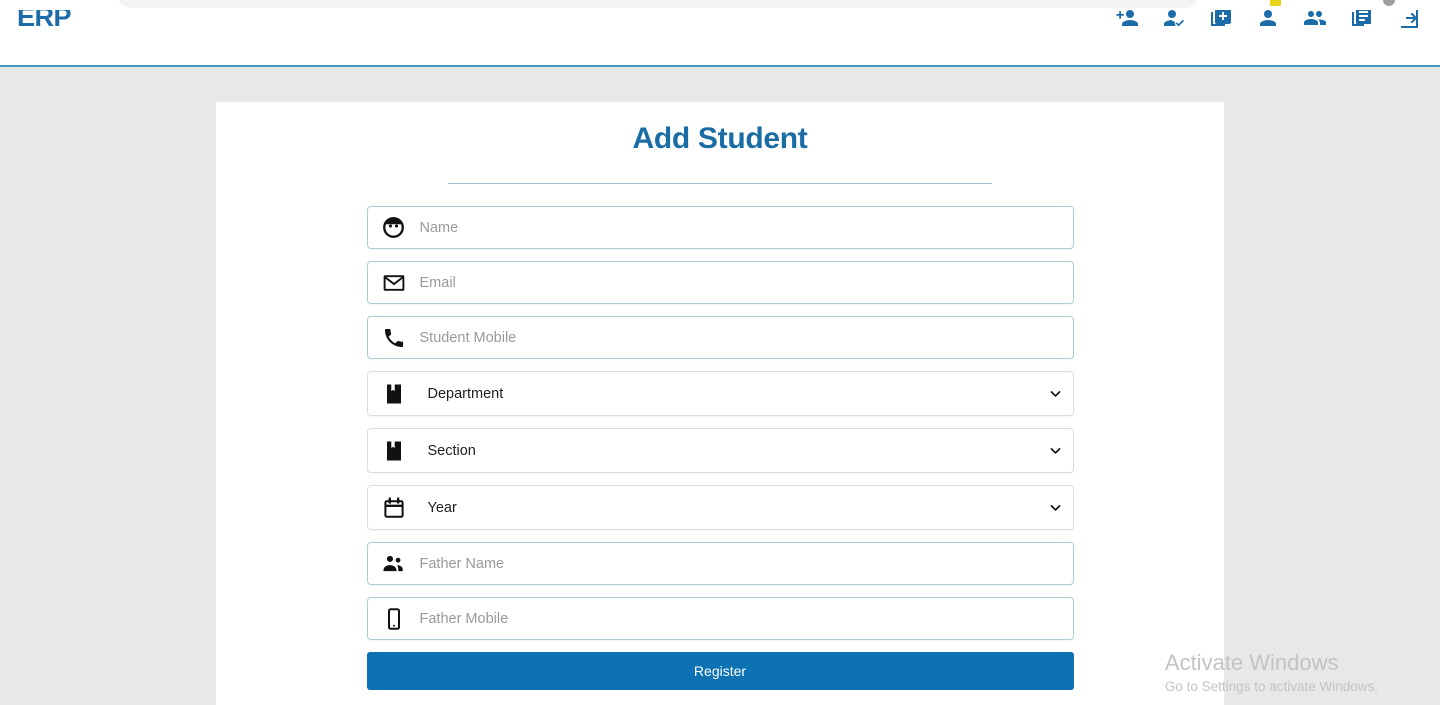 The width and height of the screenshot is (1440, 705). Describe the element at coordinates (720, 183) in the screenshot. I see `title-divider` at that location.